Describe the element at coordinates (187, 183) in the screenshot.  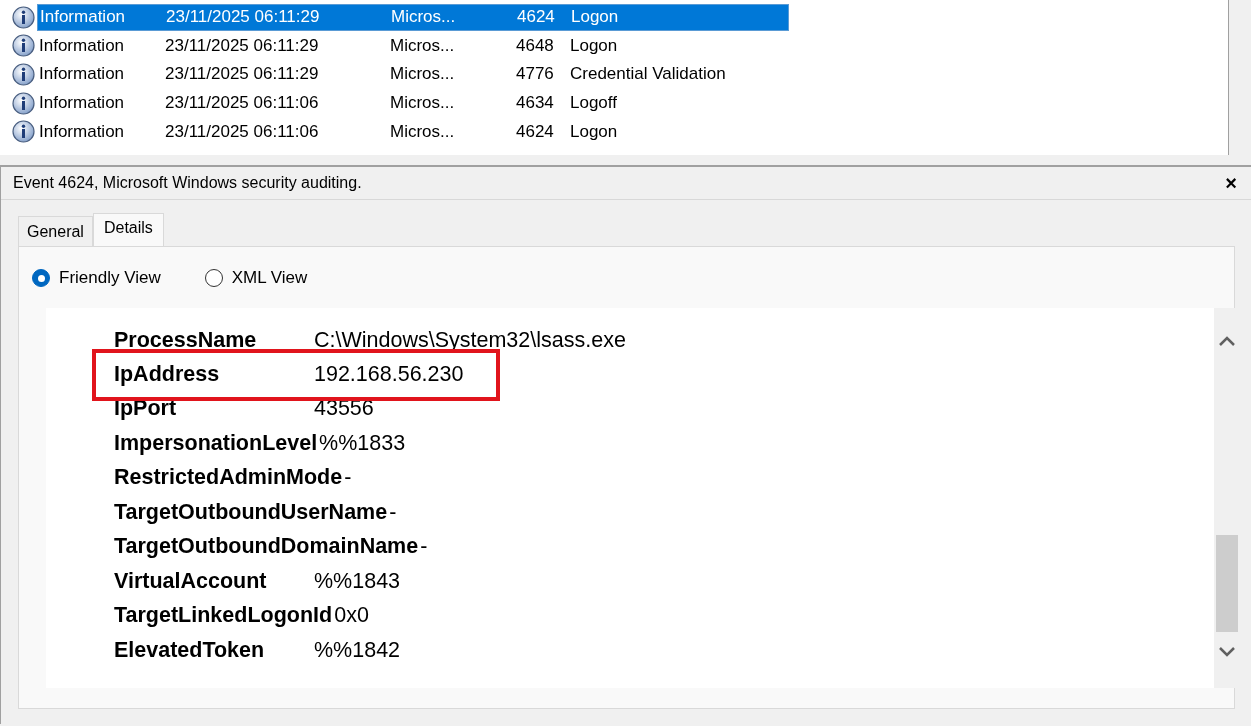
I see `pane-title: Event 4624, Microsoft Windows security auditing.` at that location.